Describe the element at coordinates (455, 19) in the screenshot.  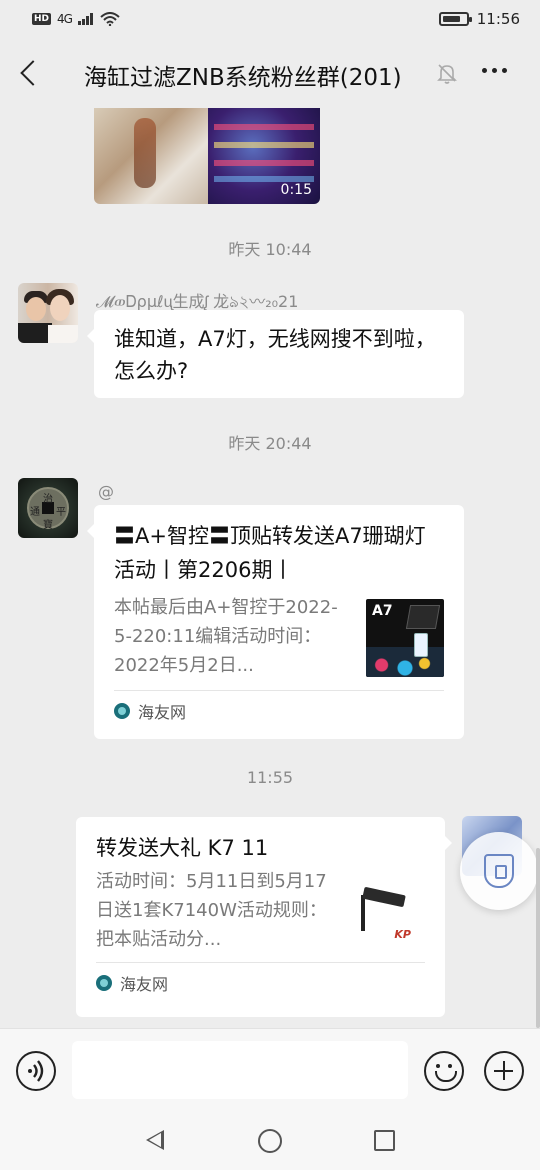
I see `battery-icon` at that location.